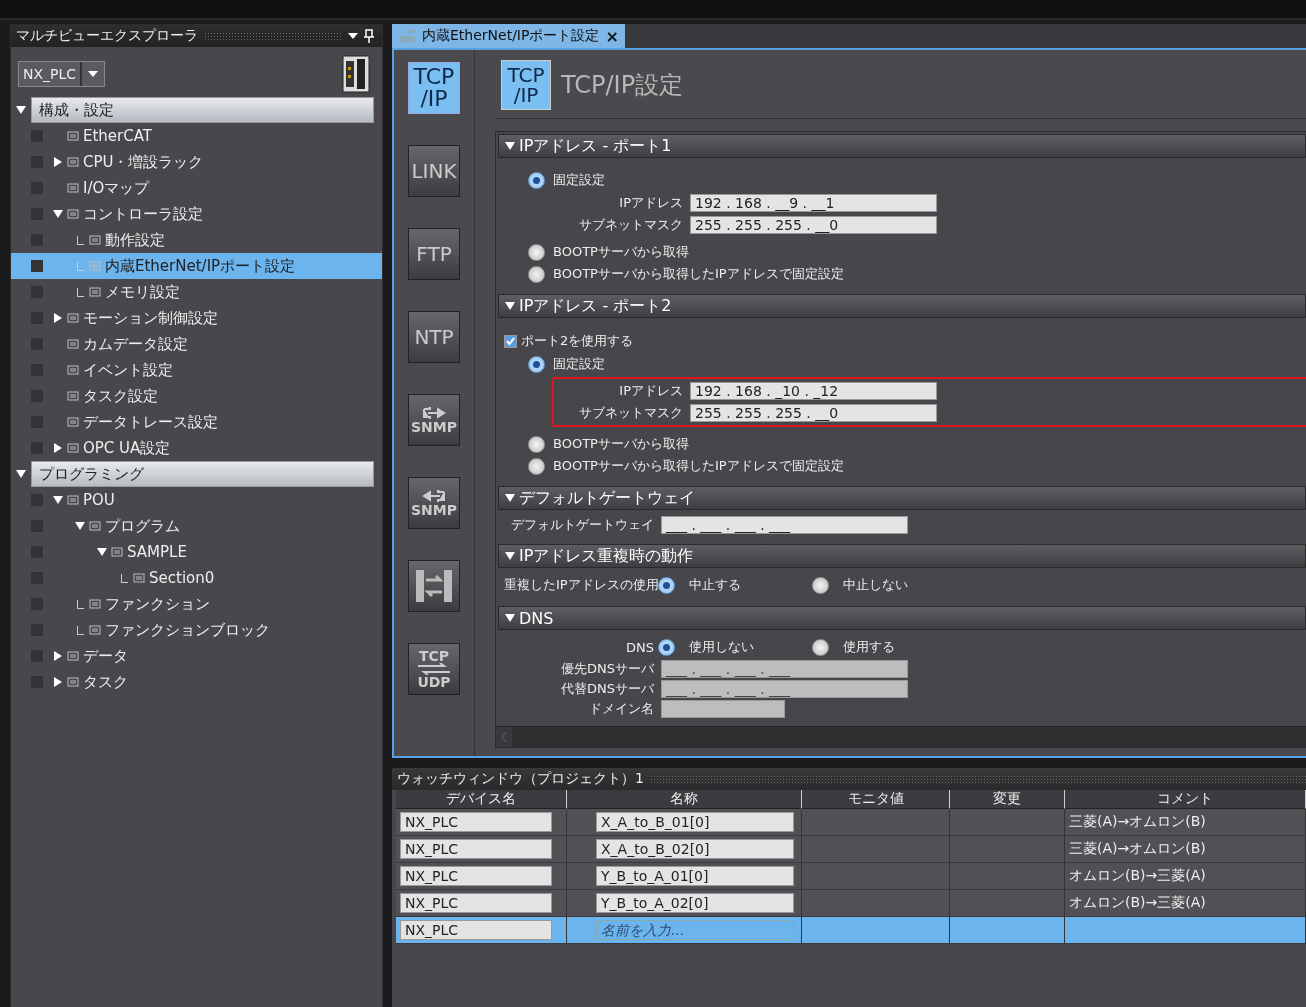  I want to click on tree-item: ファンクションブロック, so click(196, 630).